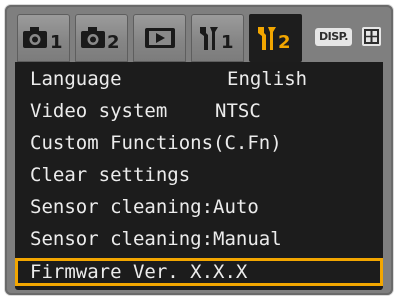 Image resolution: width=398 pixels, height=300 pixels. I want to click on tab-playback, so click(159, 38).